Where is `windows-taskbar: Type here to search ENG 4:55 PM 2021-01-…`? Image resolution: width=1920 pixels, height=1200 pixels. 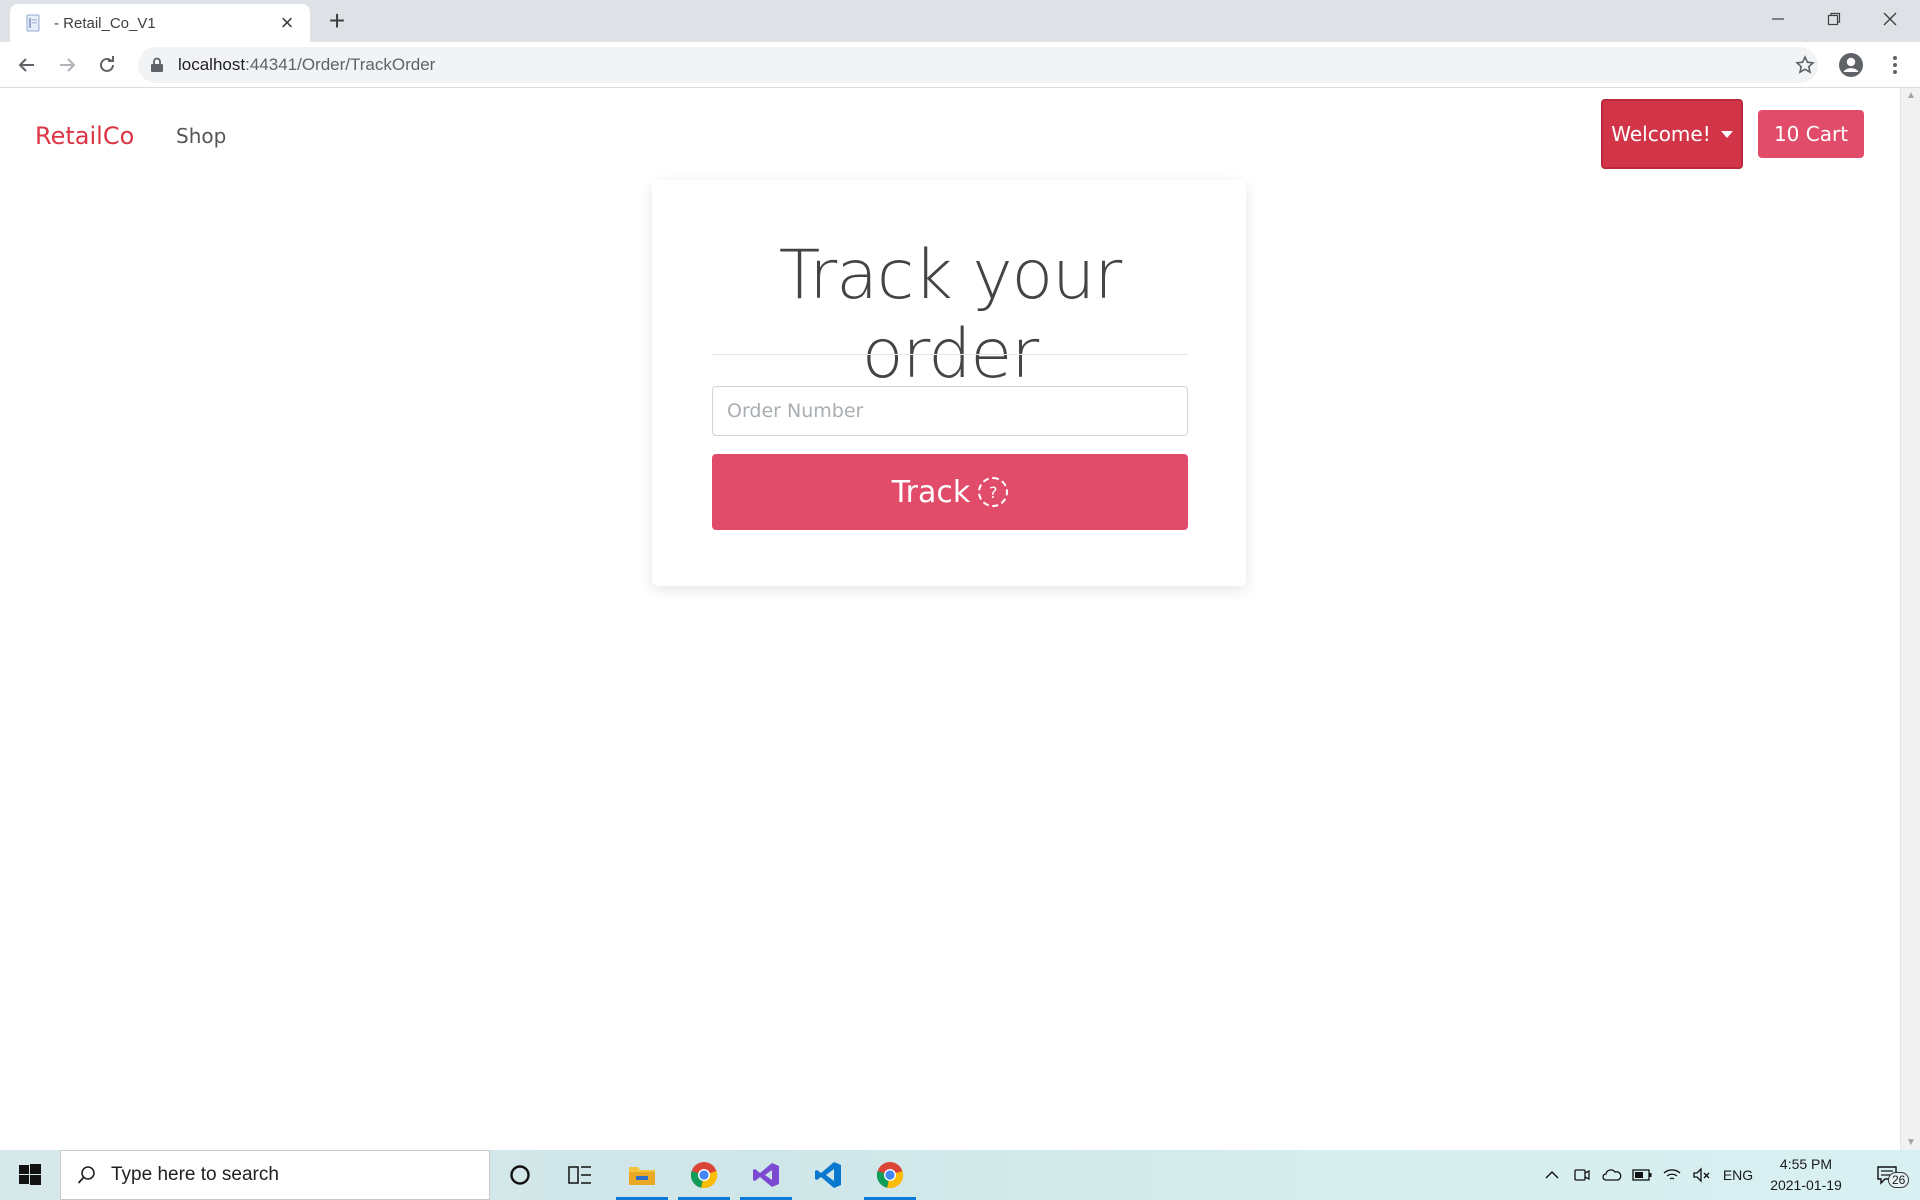
windows-taskbar: Type here to search ENG 4:55 PM 2021-01-… is located at coordinates (960, 1175).